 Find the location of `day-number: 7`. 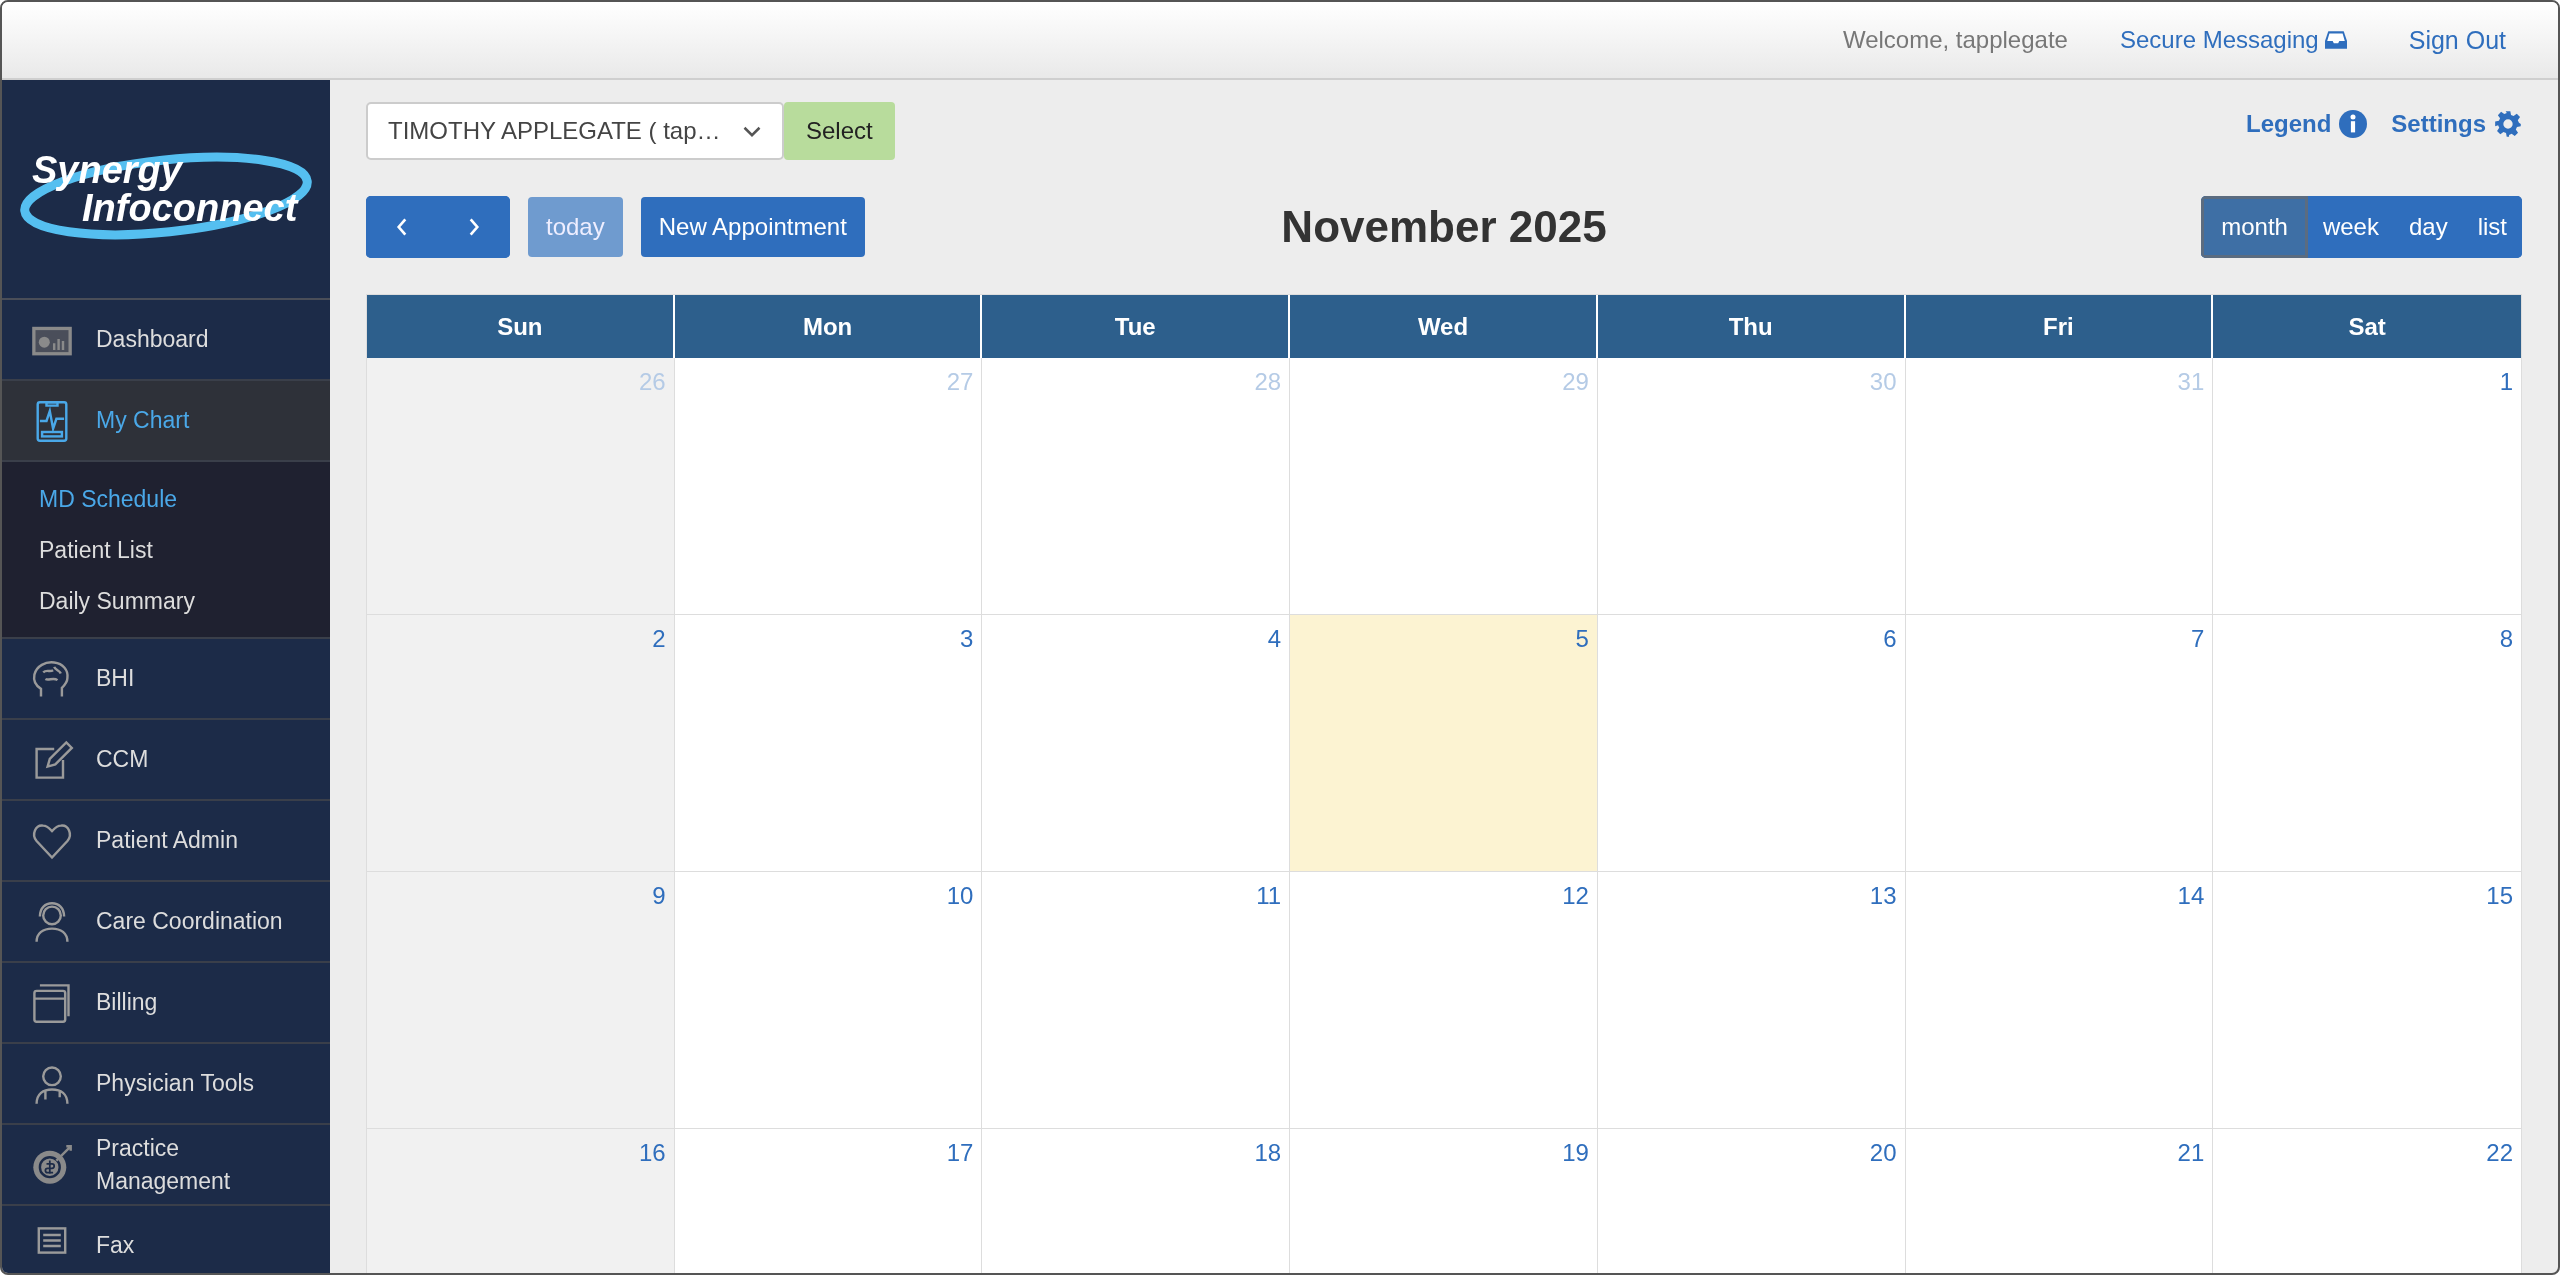

day-number: 7 is located at coordinates (2197, 639).